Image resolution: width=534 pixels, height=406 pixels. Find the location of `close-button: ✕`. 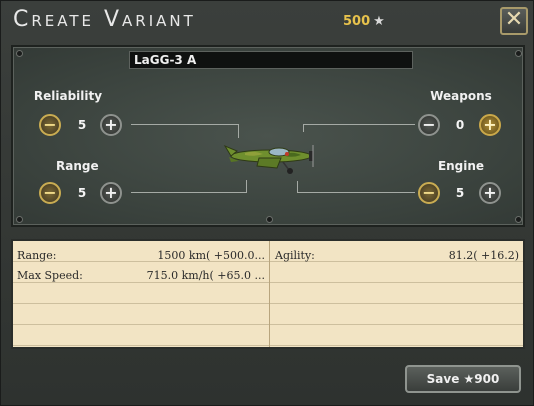

close-button: ✕ is located at coordinates (514, 21).